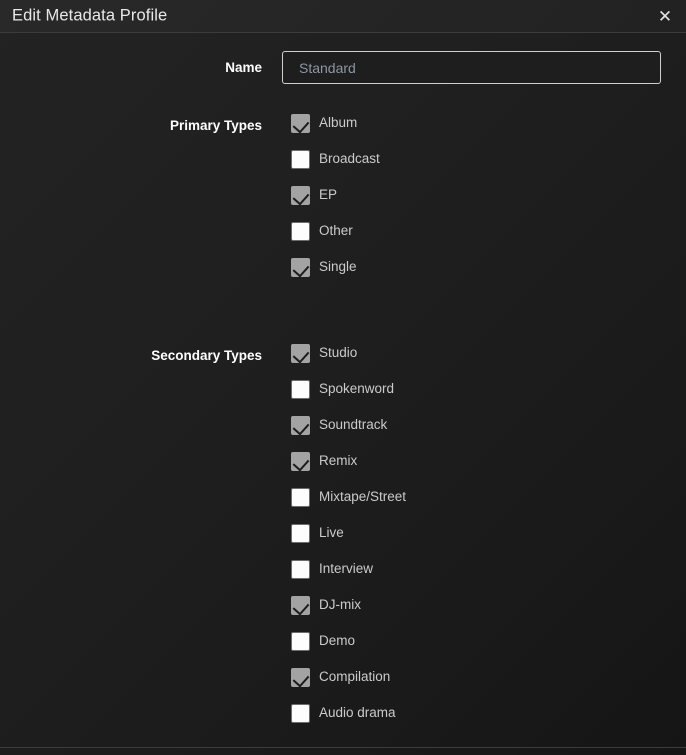  I want to click on checkbox-row: Demo, so click(348, 649).